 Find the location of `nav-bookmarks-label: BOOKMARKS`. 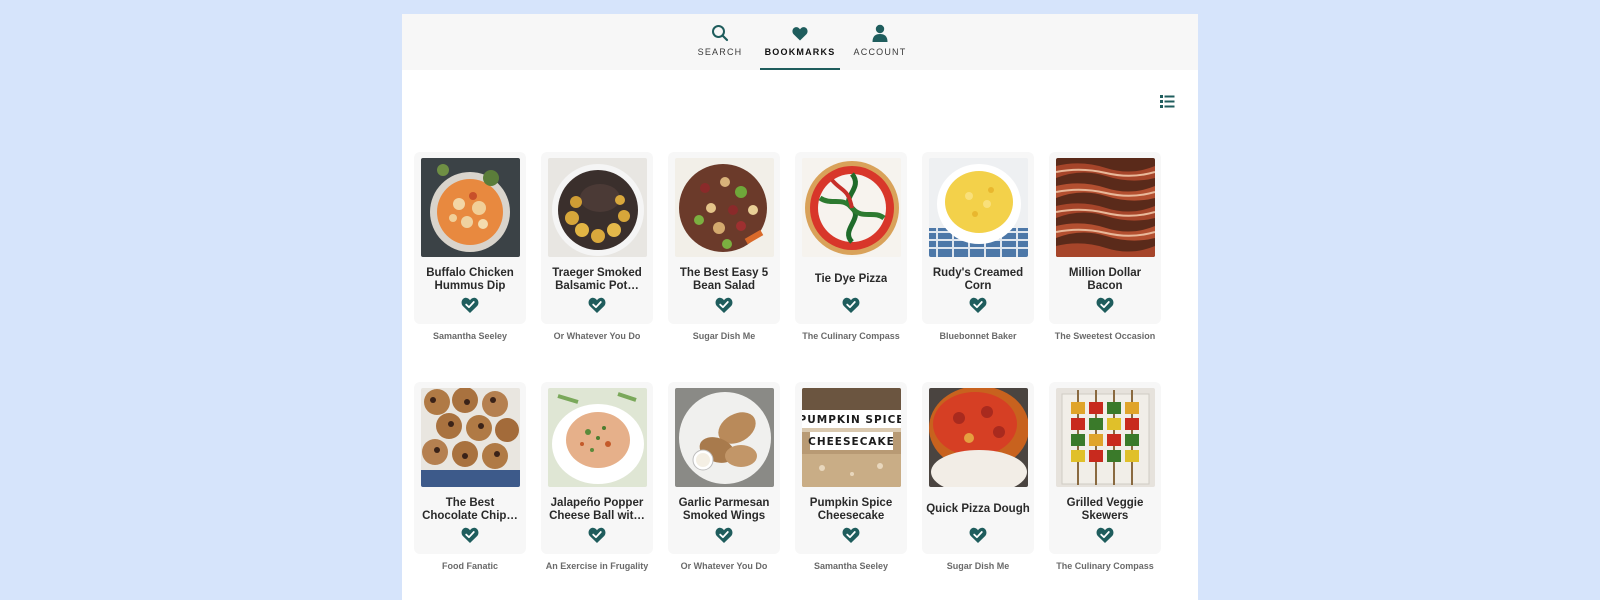

nav-bookmarks-label: BOOKMARKS is located at coordinates (800, 52).